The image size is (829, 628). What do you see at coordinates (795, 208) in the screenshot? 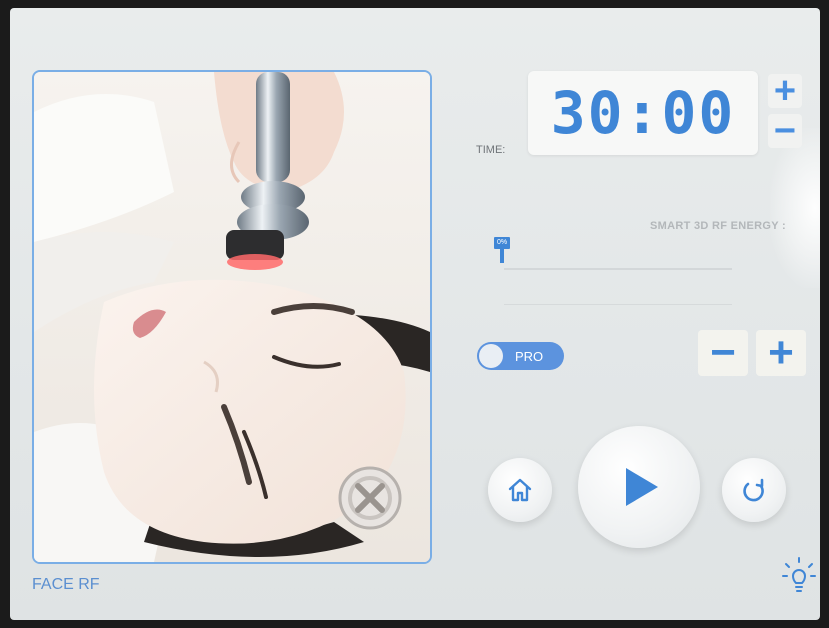
I see `screen-glare` at bounding box center [795, 208].